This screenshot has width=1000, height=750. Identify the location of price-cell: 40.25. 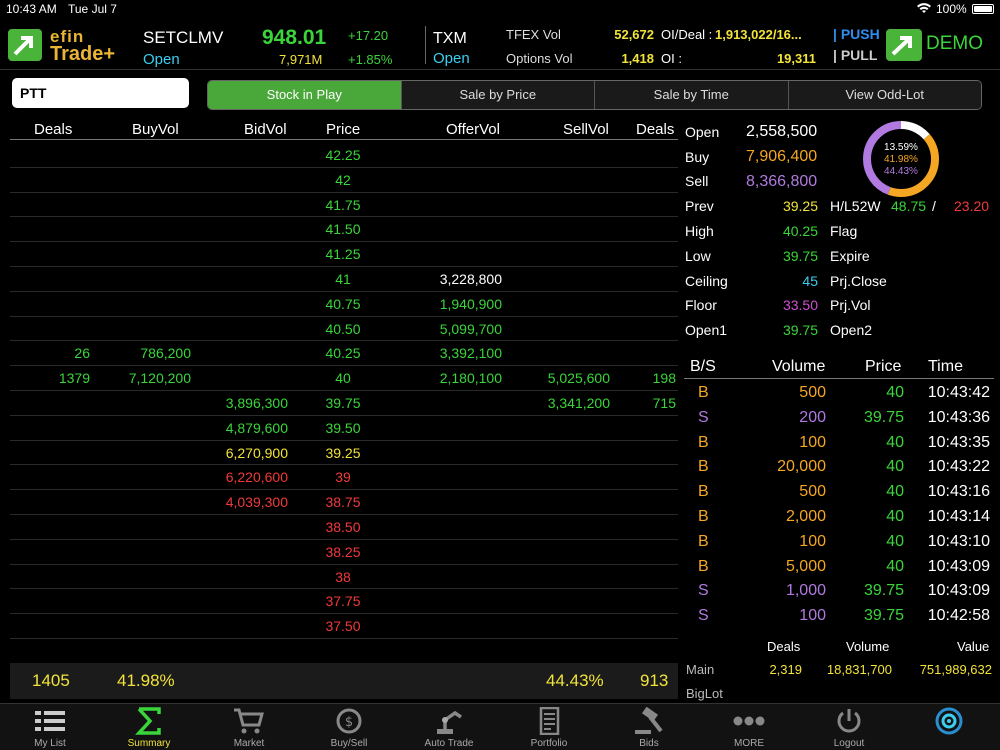
(343, 353).